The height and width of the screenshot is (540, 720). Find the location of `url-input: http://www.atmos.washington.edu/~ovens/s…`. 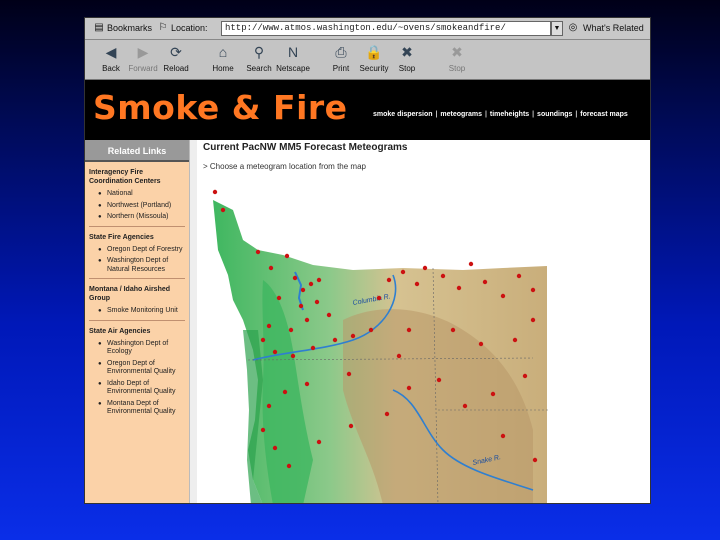

url-input: http://www.atmos.washington.edu/~ovens/s… is located at coordinates (386, 28).